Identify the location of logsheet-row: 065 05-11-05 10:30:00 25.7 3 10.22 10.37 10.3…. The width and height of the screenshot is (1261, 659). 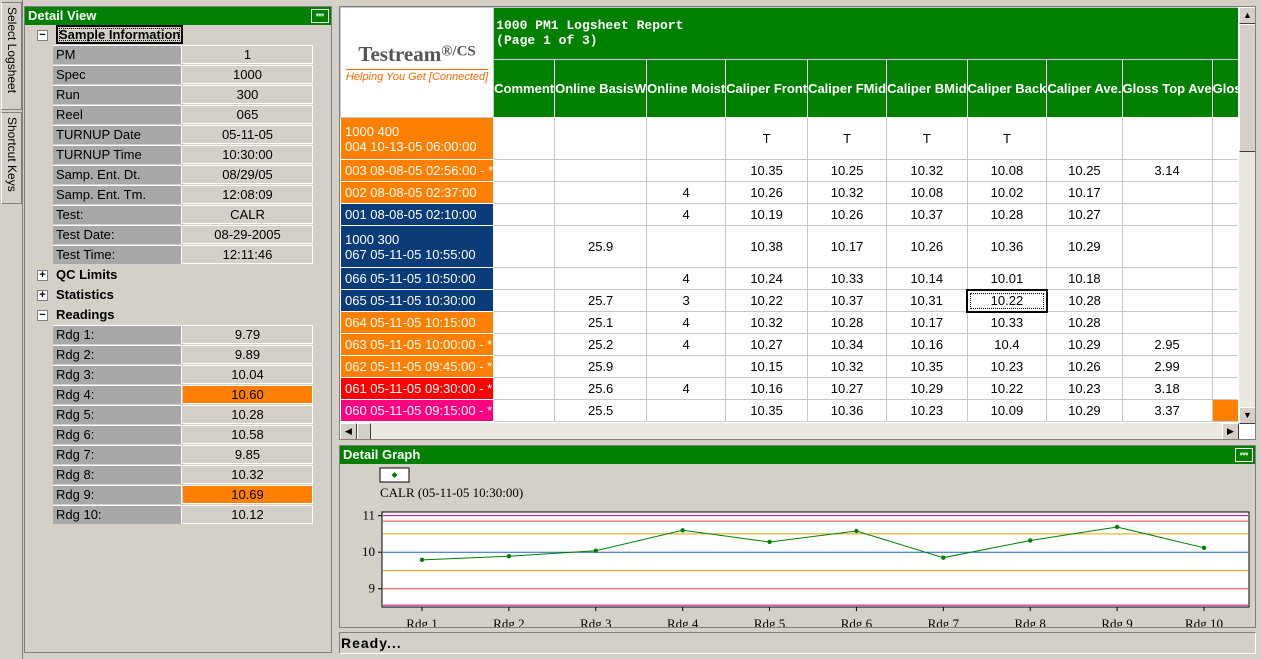
(789, 300).